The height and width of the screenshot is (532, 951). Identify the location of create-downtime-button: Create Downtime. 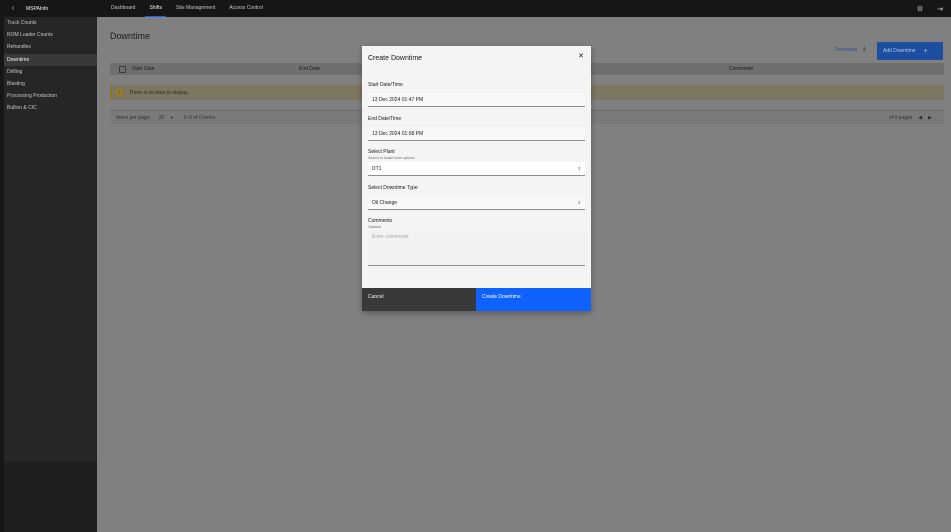
(533, 299).